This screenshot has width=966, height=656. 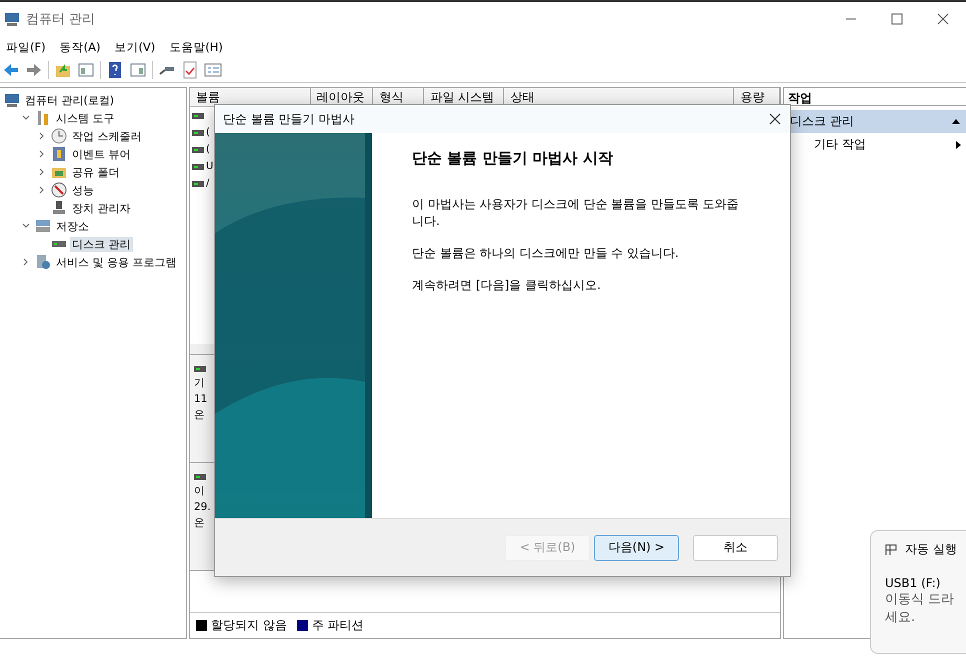 What do you see at coordinates (101, 154) in the screenshot?
I see `tree-item: 이벤트 뷰어` at bounding box center [101, 154].